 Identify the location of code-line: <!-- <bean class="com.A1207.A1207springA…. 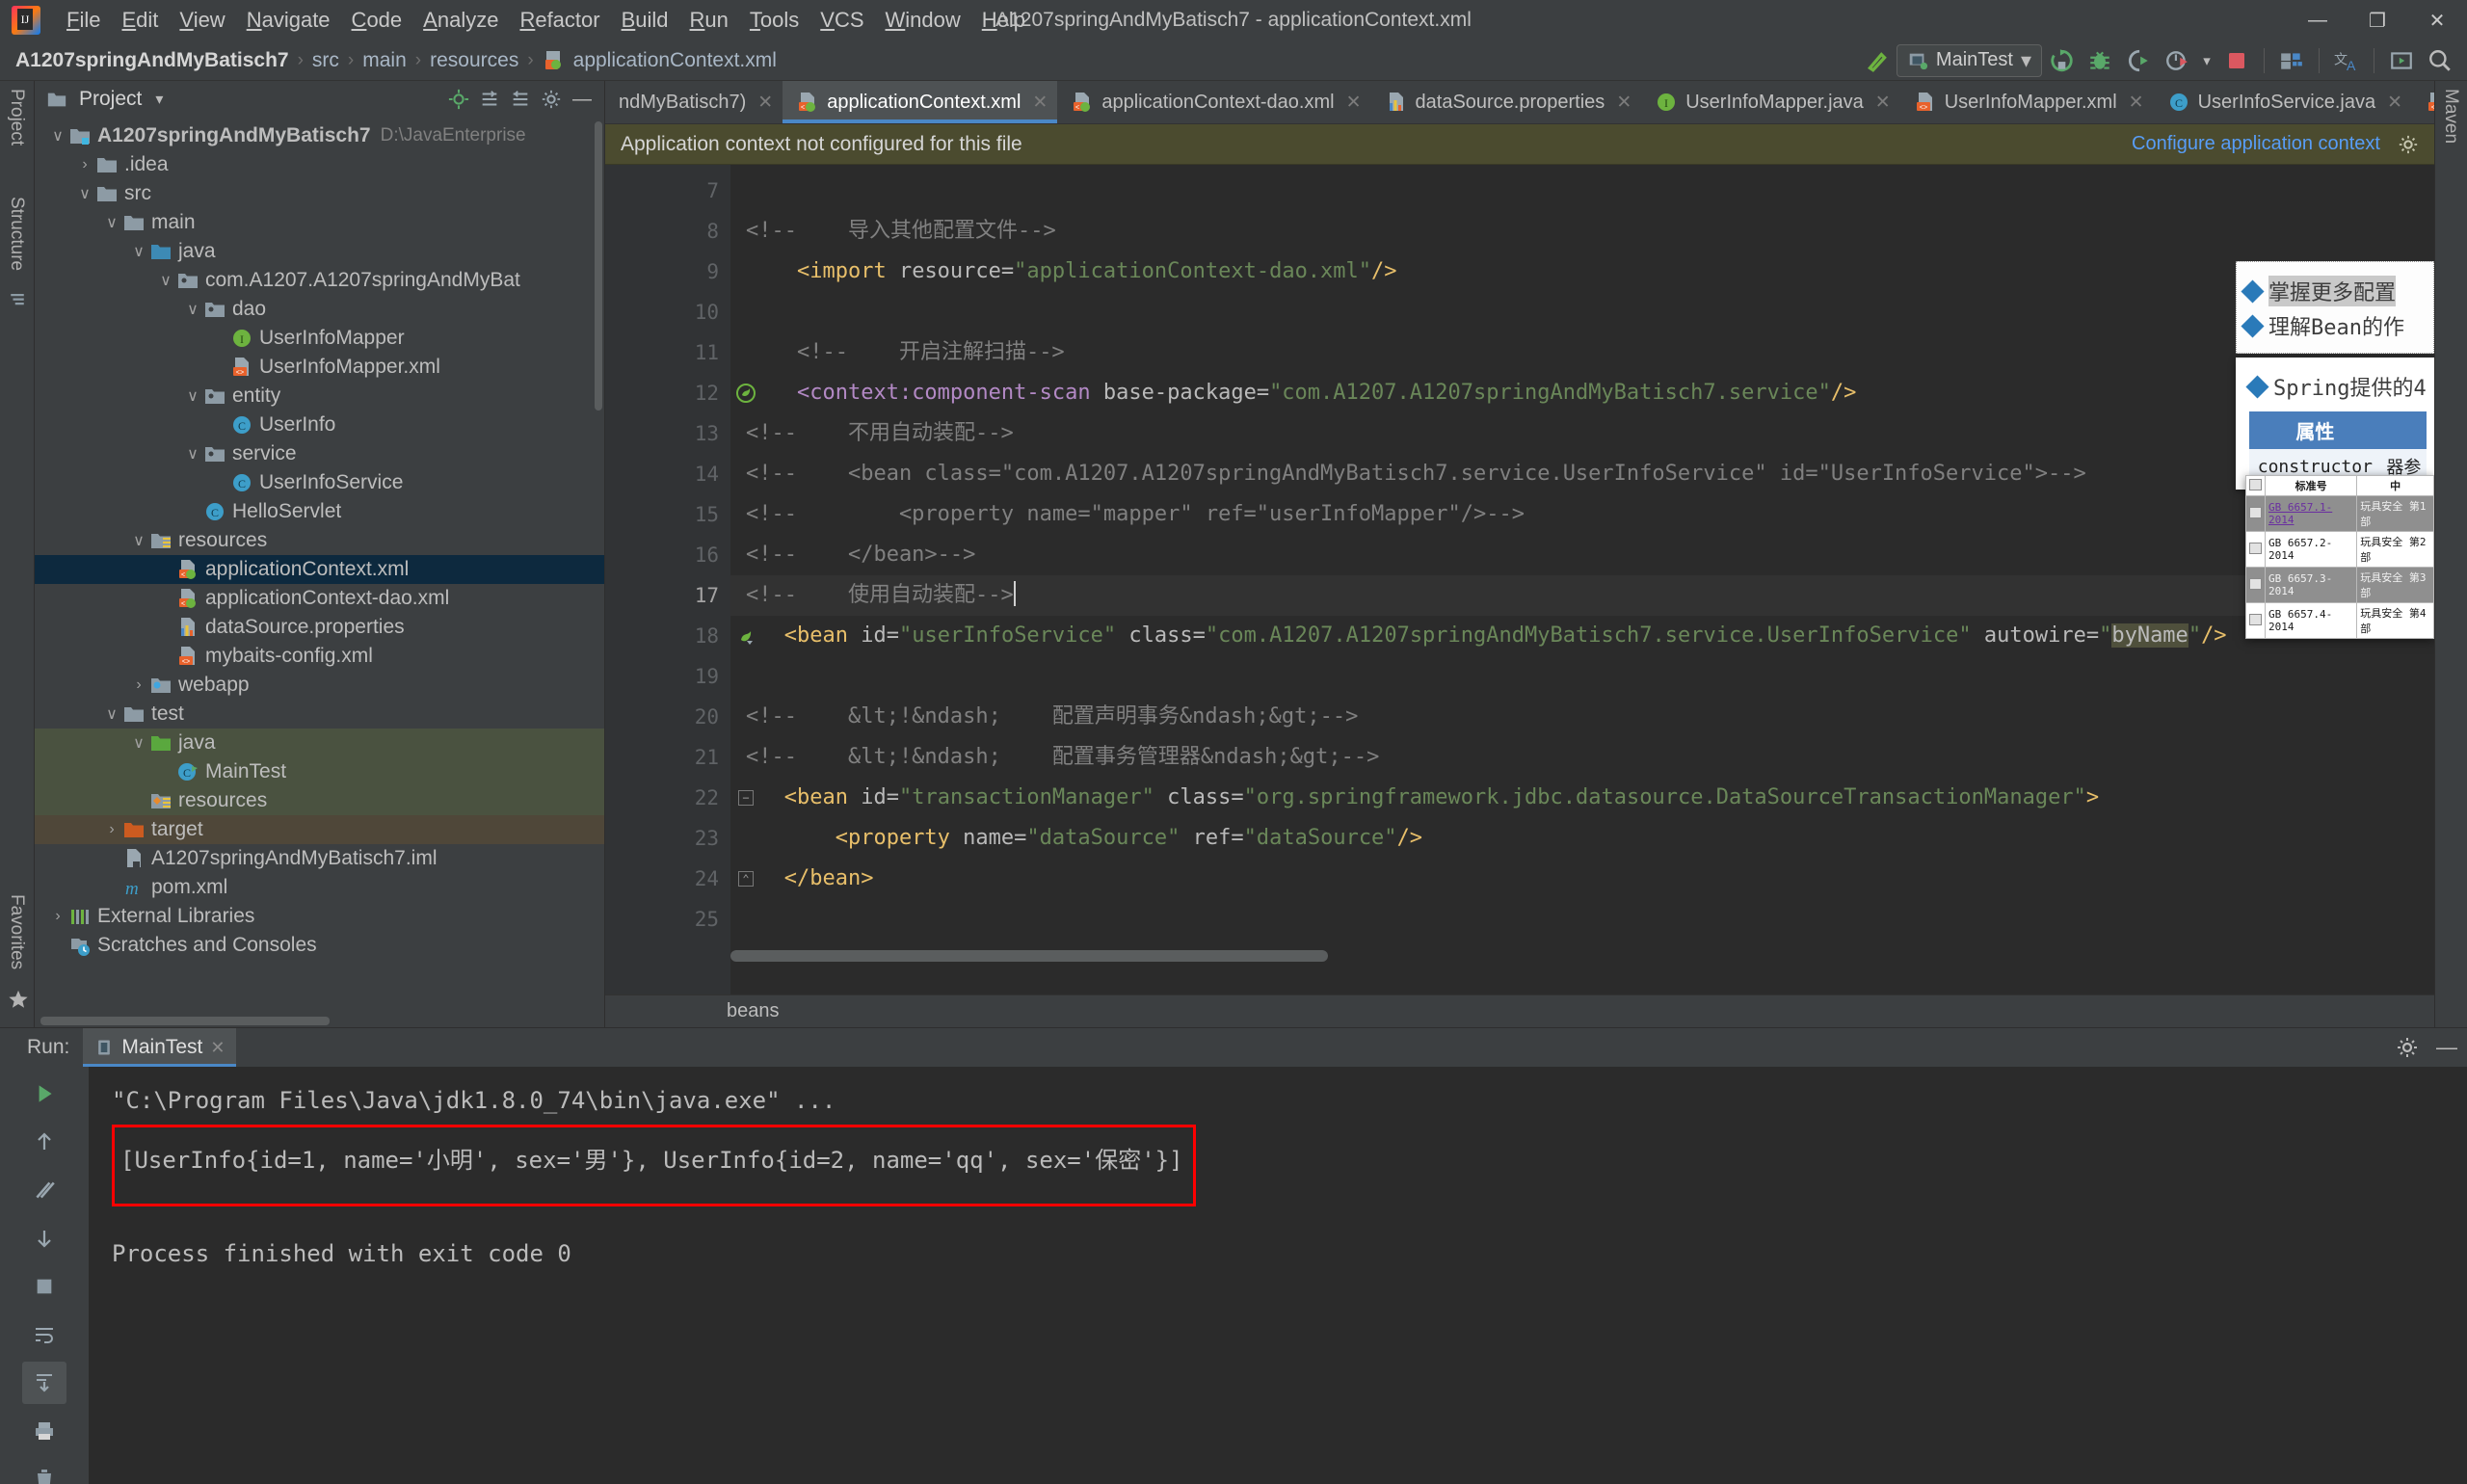
(1582, 474).